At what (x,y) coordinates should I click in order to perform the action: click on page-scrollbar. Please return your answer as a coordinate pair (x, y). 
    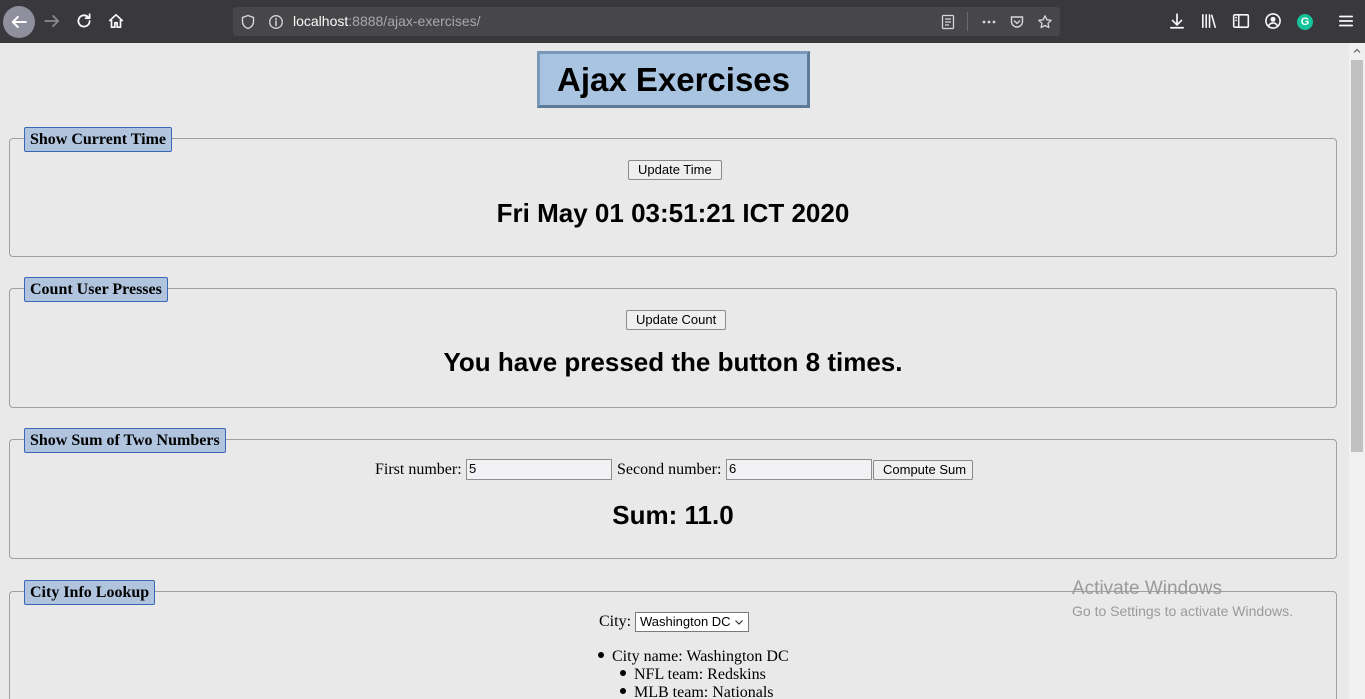
    Looking at the image, I should click on (1357, 371).